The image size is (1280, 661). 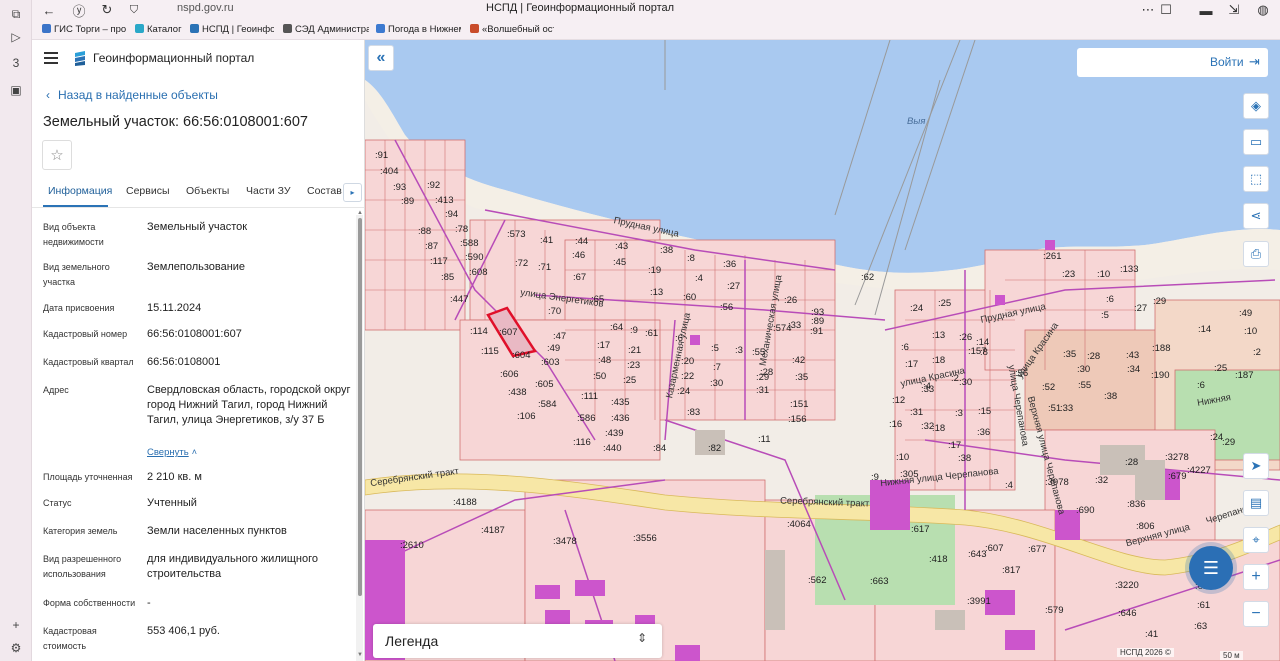 I want to click on settings-icon: ⚙, so click(x=16, y=648).